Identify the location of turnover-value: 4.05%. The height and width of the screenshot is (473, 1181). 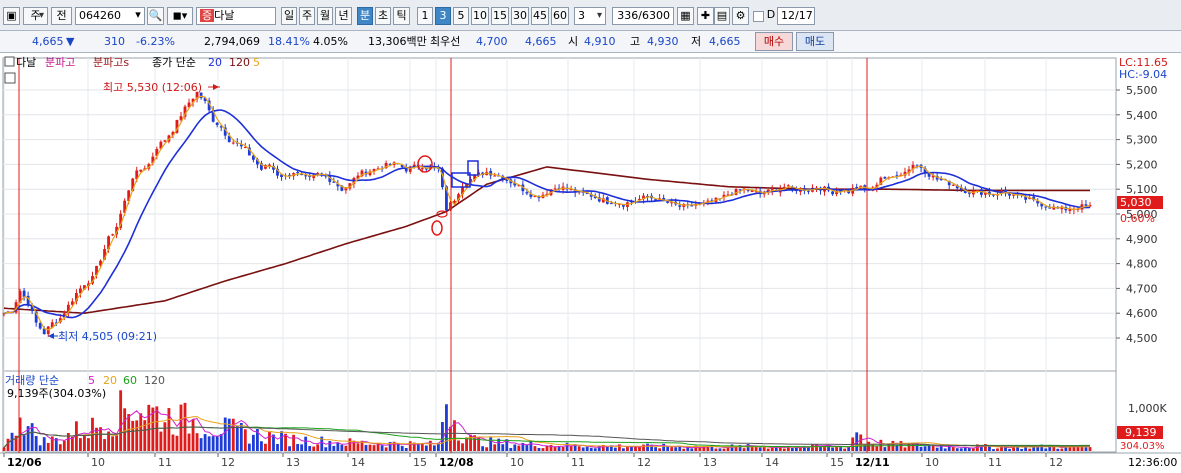
(330, 41).